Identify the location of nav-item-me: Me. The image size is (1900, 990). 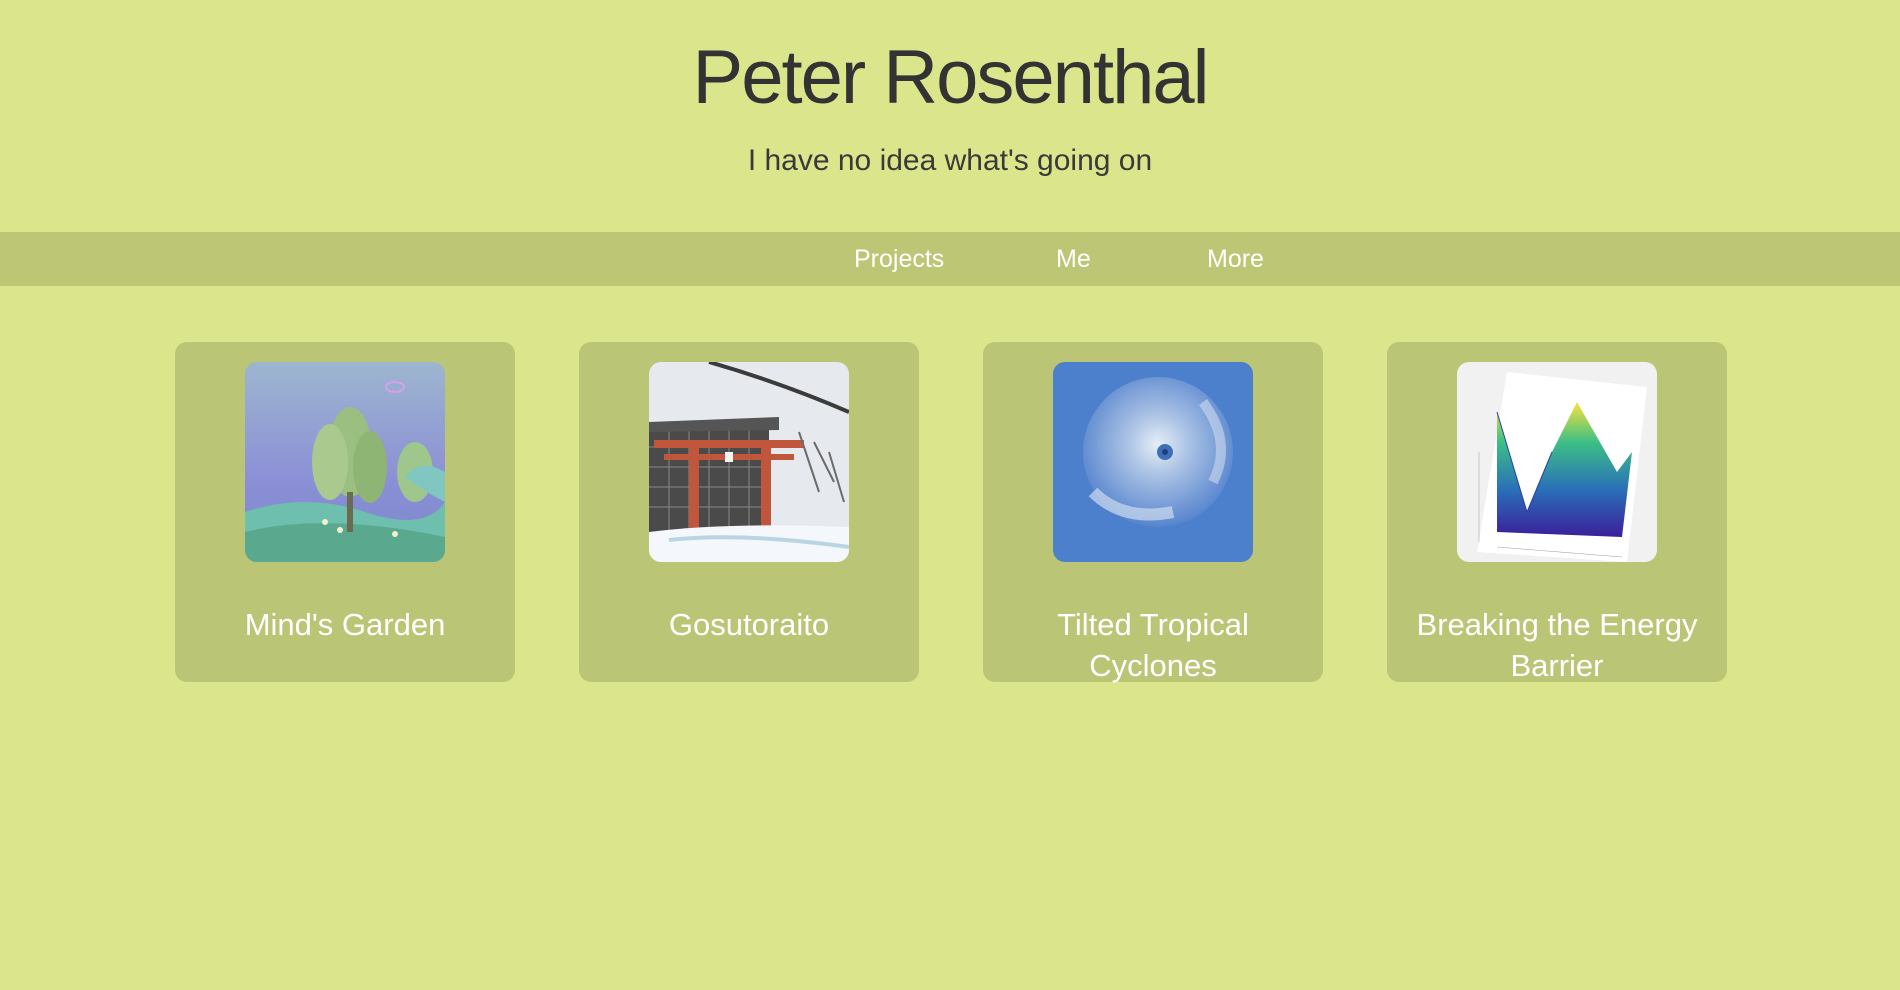
(1073, 259).